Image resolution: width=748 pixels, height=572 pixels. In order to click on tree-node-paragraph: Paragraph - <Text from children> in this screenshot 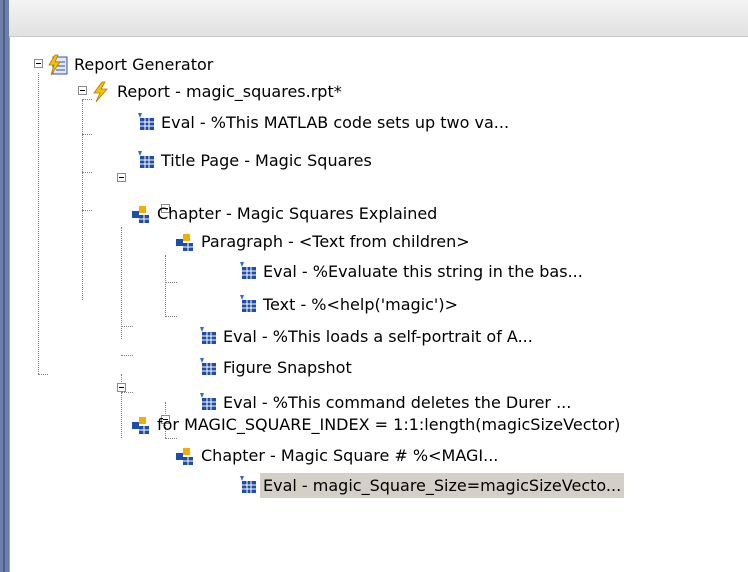, I will do `click(323, 241)`.